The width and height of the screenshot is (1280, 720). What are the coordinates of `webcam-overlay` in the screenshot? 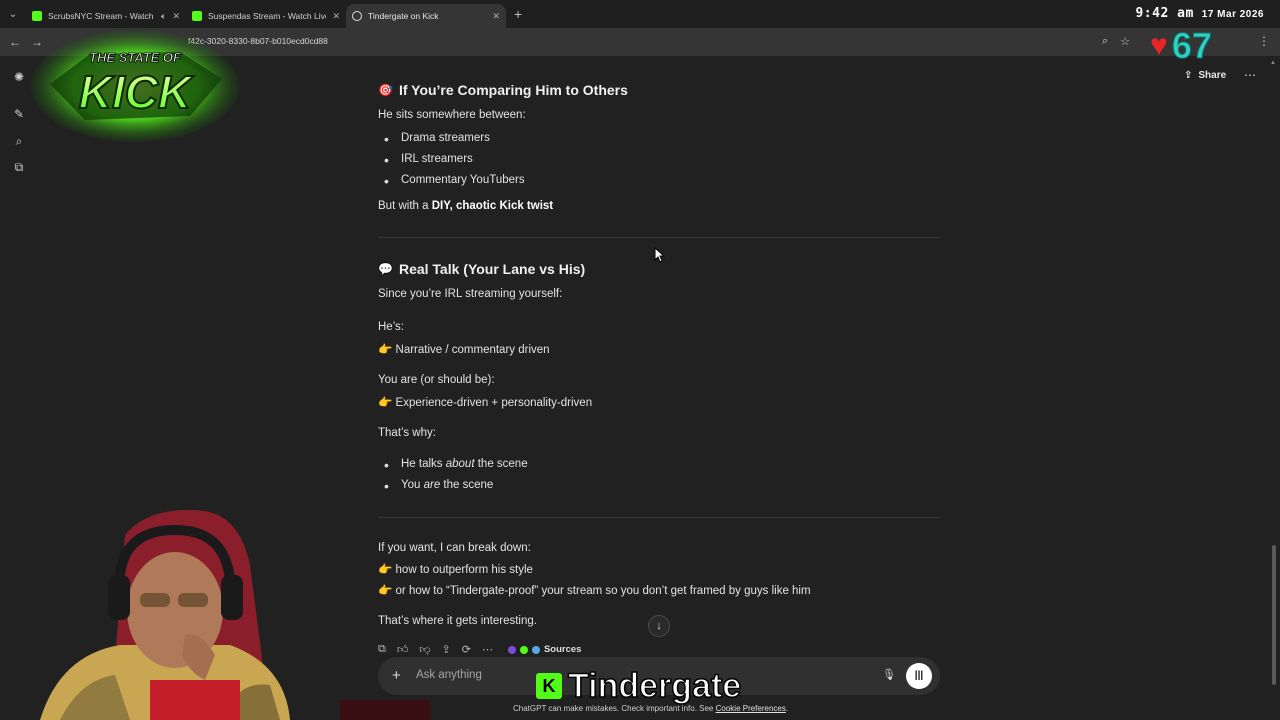 It's located at (235, 615).